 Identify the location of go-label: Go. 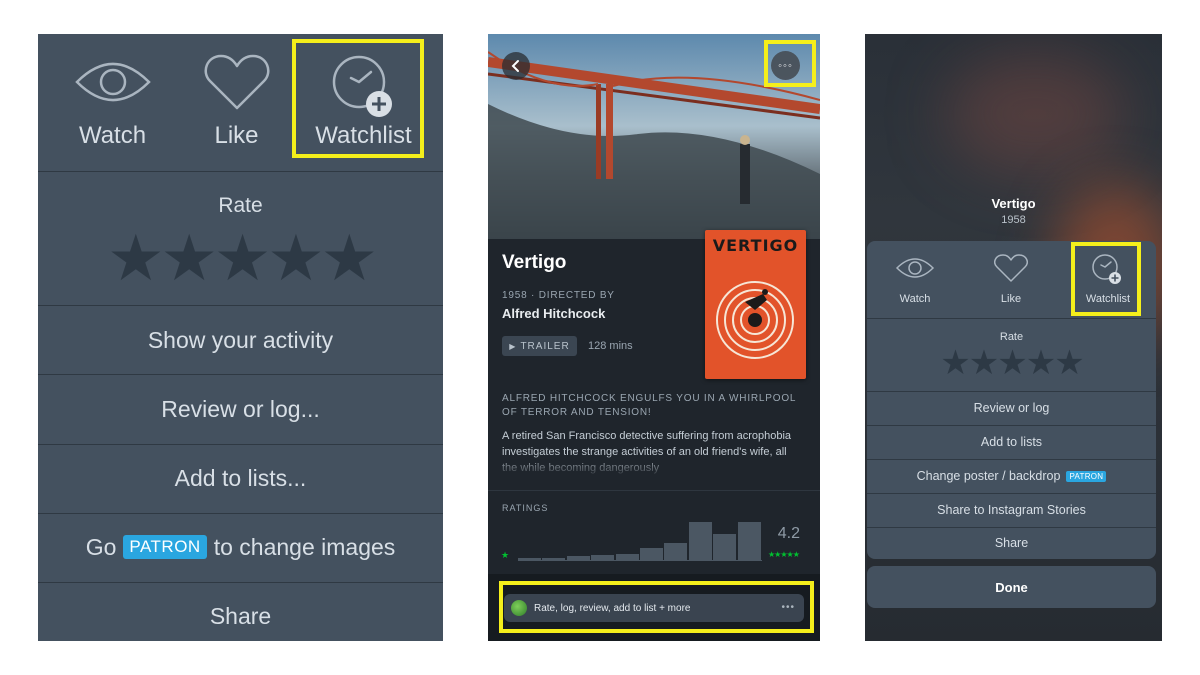
(101, 546).